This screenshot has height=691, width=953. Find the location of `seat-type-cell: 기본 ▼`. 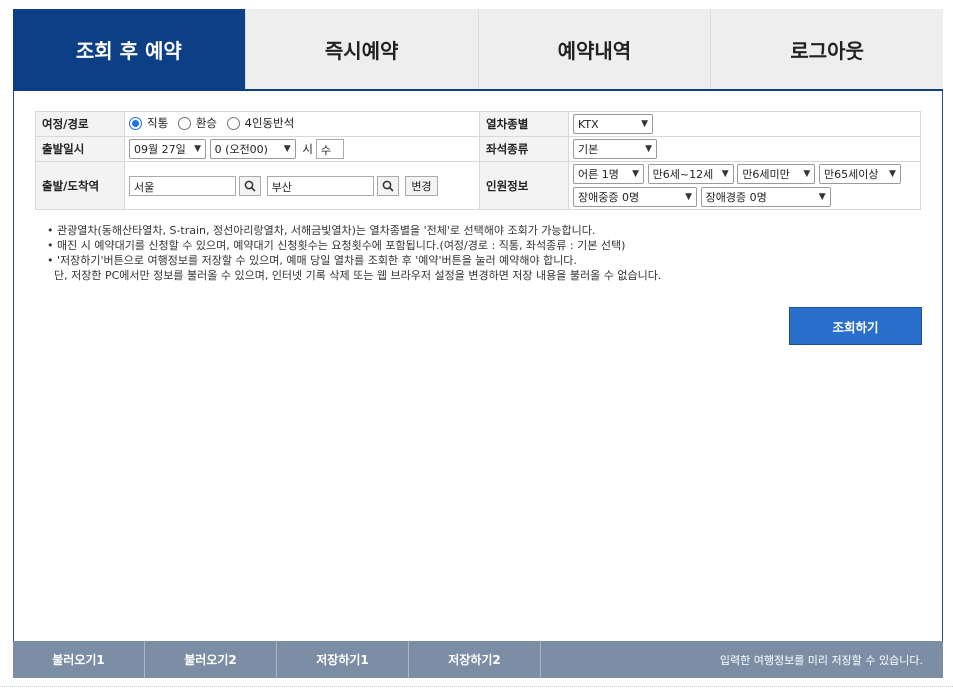

seat-type-cell: 기본 ▼ is located at coordinates (744, 149).